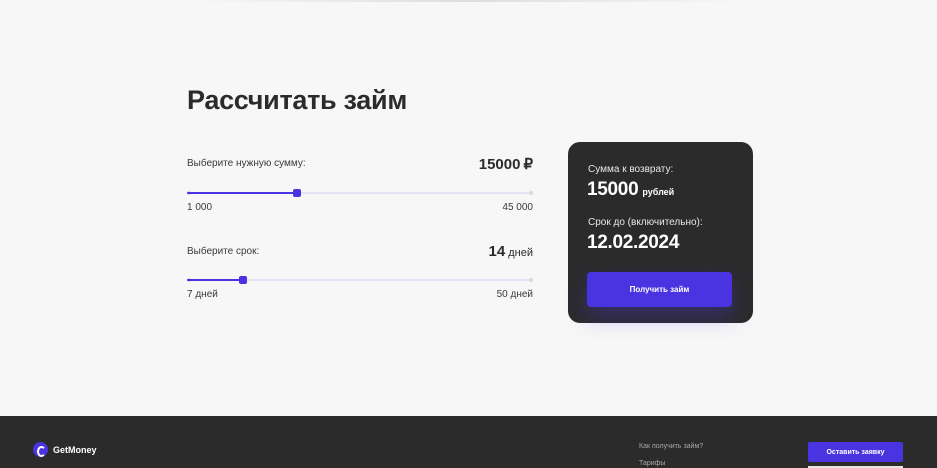 The width and height of the screenshot is (937, 468). Describe the element at coordinates (658, 192) in the screenshot. I see `return-amount-unit: рублей` at that location.